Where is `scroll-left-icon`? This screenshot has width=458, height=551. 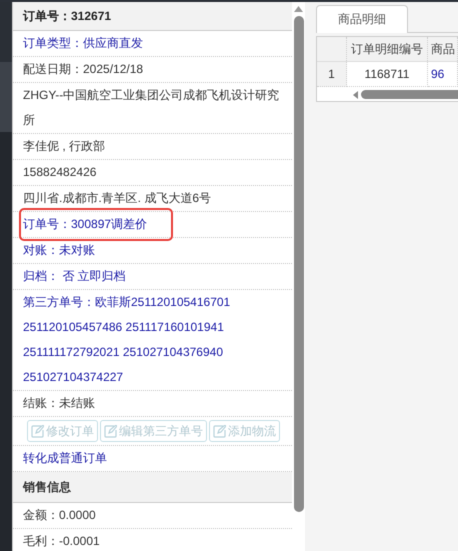
scroll-left-icon is located at coordinates (355, 94).